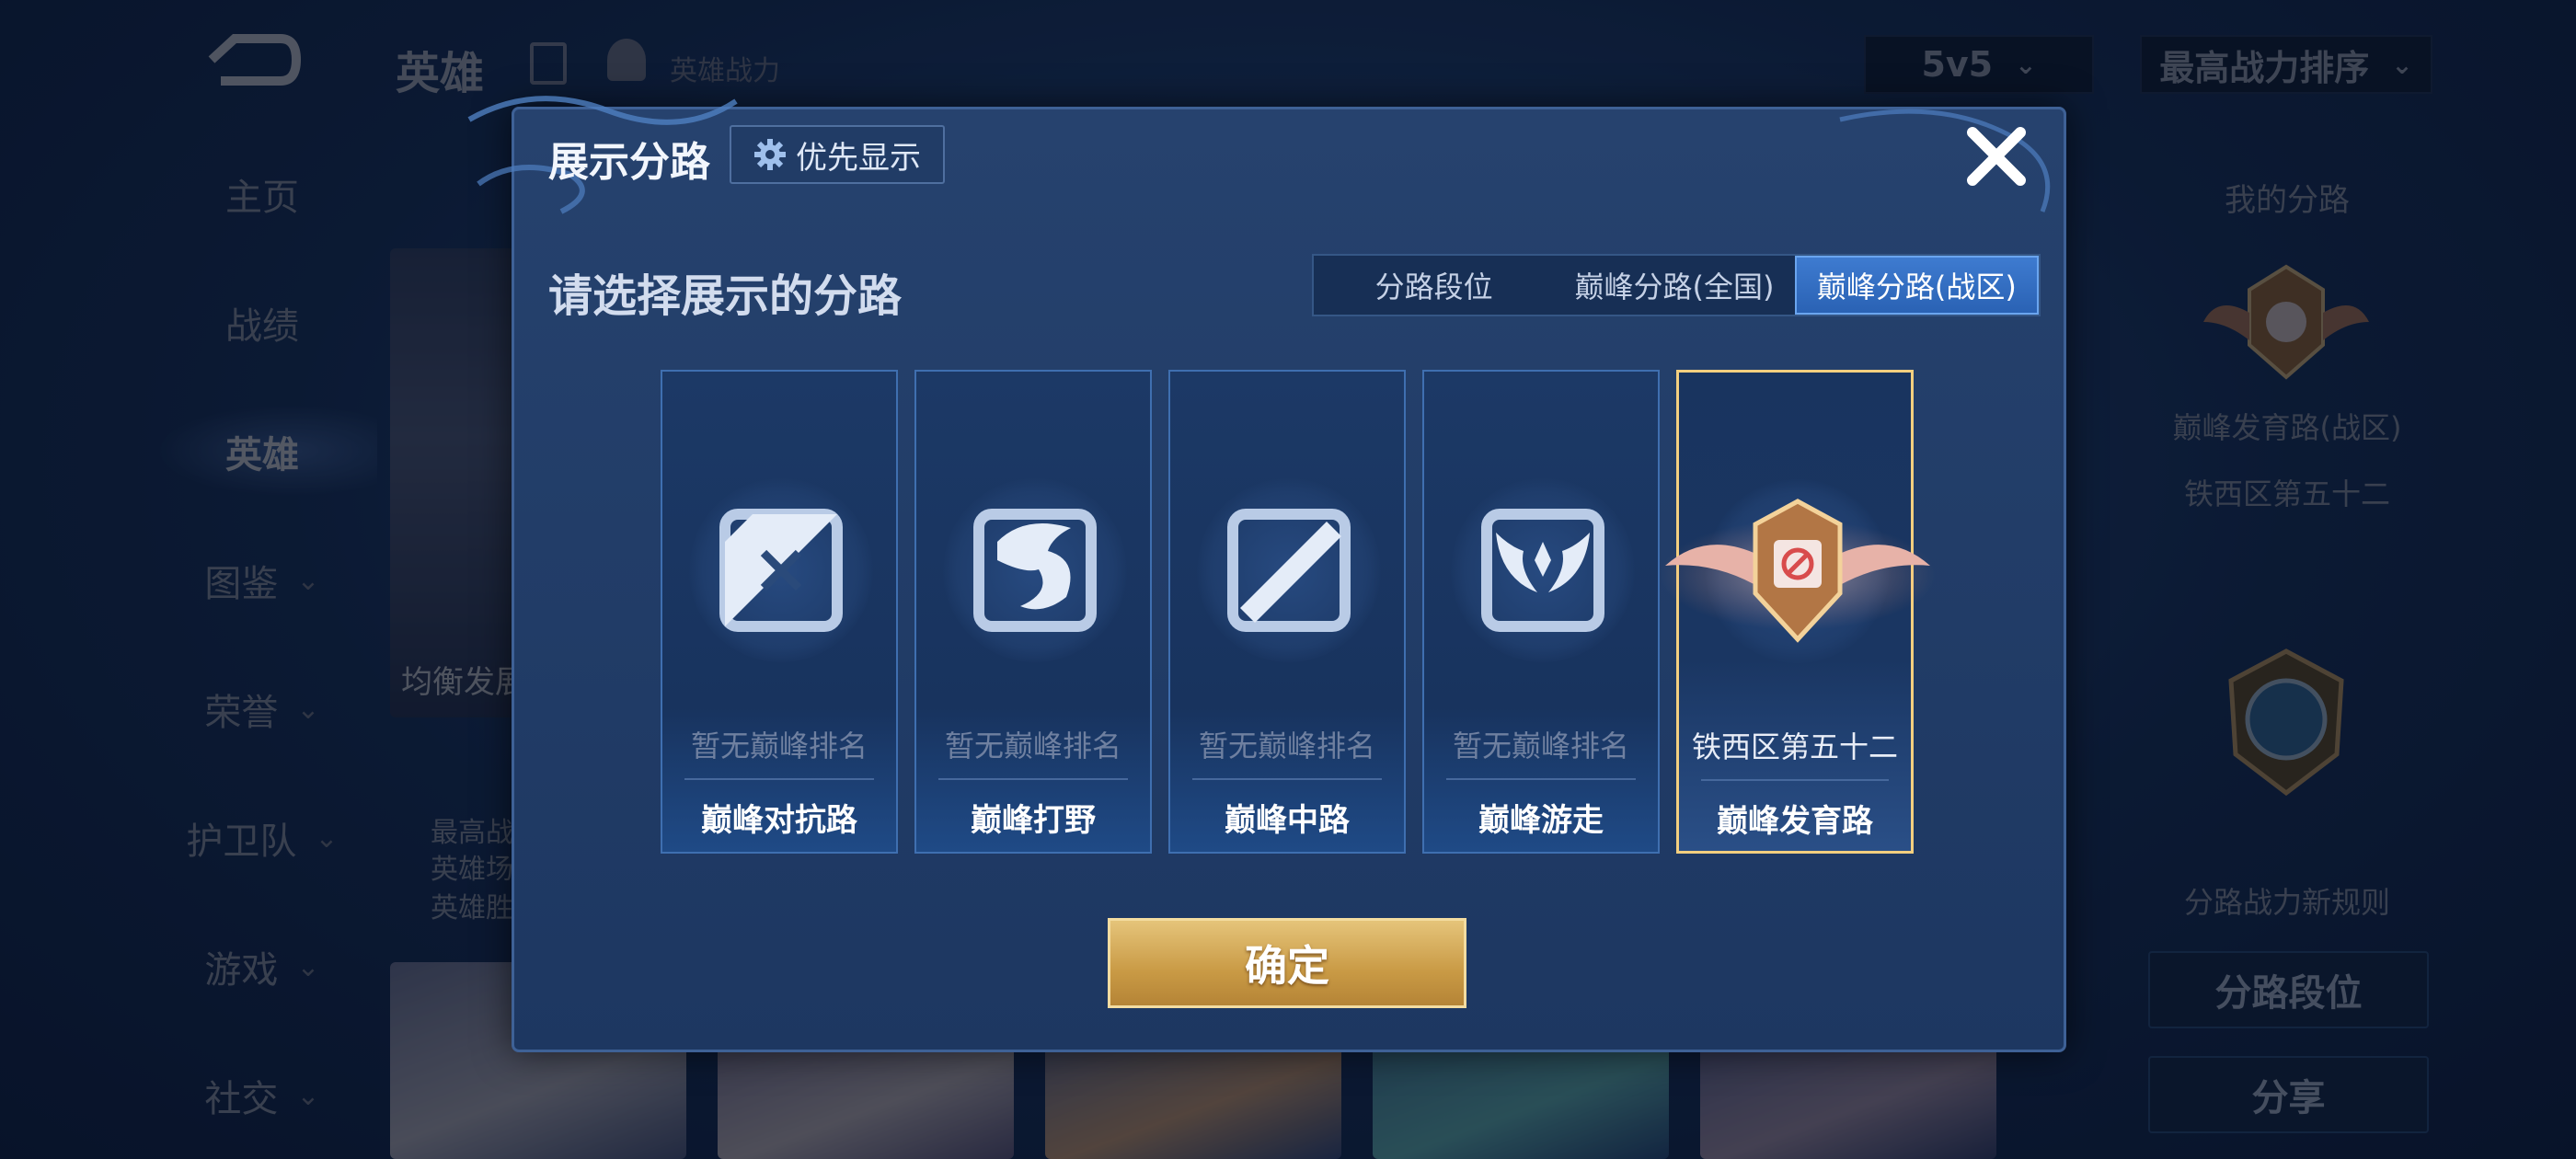 This screenshot has height=1159, width=2576. I want to click on lane-card-clash: 暂无巅峰排名 巅峰对抗路, so click(779, 612).